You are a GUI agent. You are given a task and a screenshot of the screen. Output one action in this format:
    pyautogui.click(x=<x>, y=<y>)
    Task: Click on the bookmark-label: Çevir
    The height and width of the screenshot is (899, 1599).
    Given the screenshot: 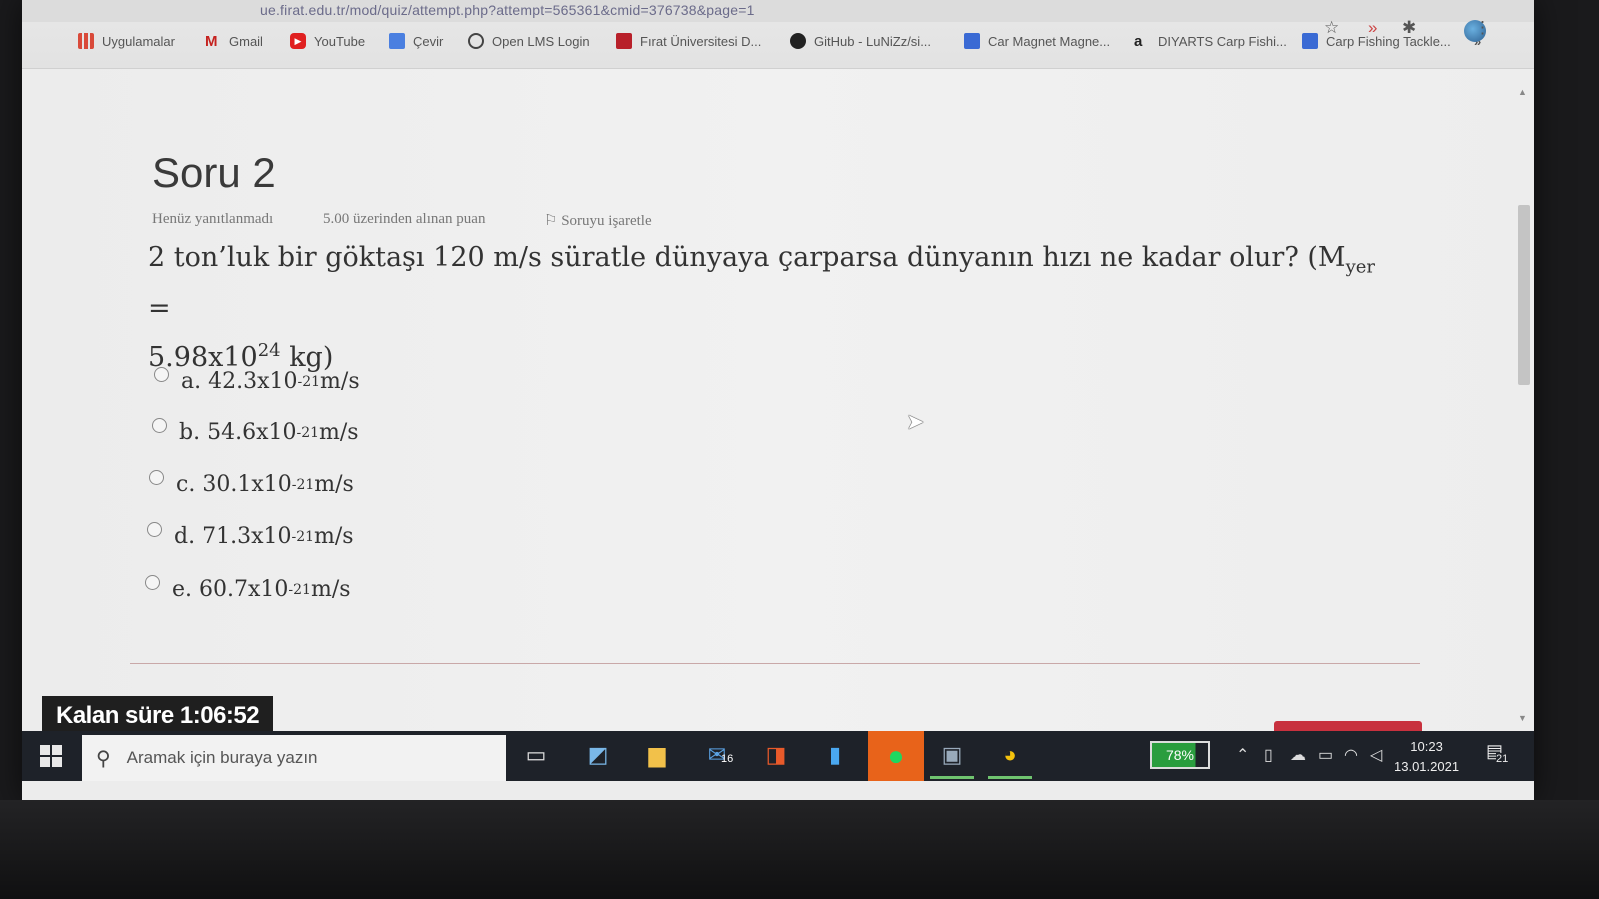 What is the action you would take?
    pyautogui.click(x=428, y=41)
    